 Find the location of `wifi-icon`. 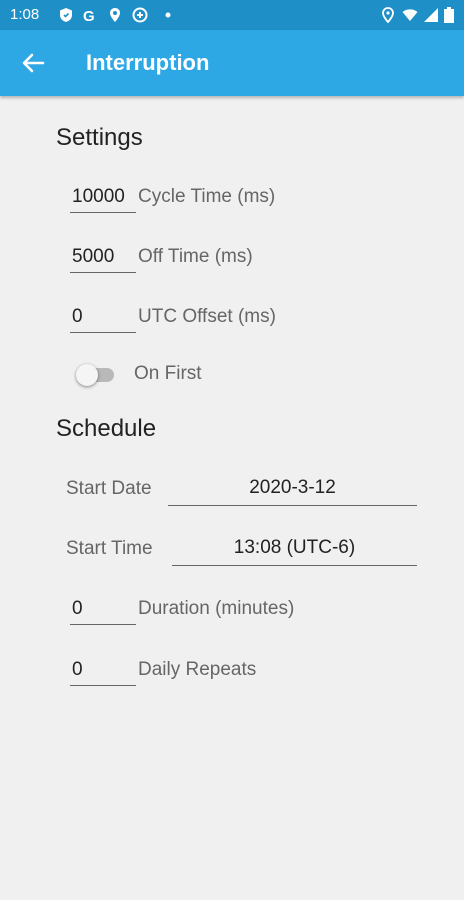

wifi-icon is located at coordinates (410, 15).